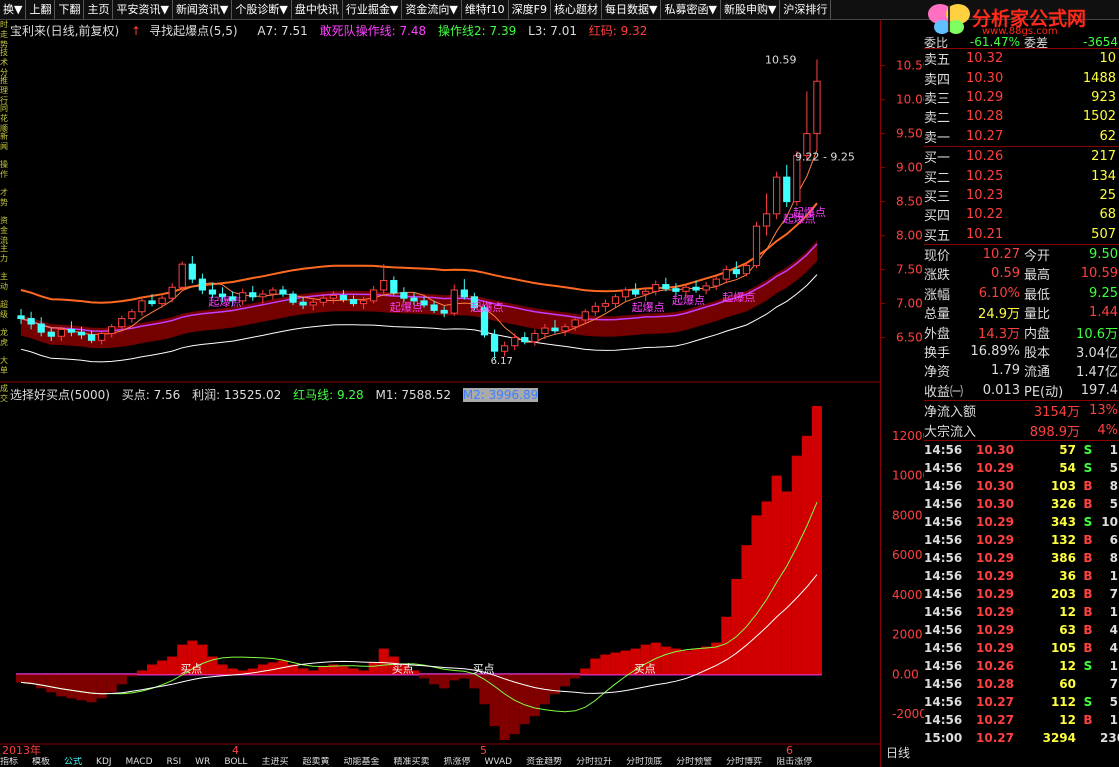 Image resolution: width=1119 pixels, height=767 pixels. I want to click on menu-item-8: 行业掘金▼, so click(373, 9).